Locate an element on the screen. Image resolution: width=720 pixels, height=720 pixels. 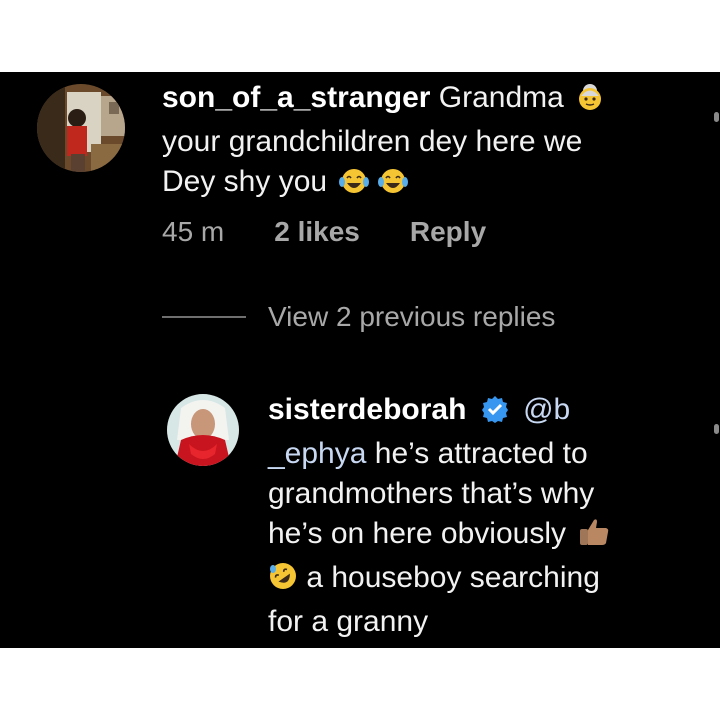
reply-text-line2: he’s attracted to is located at coordinates (477, 453).